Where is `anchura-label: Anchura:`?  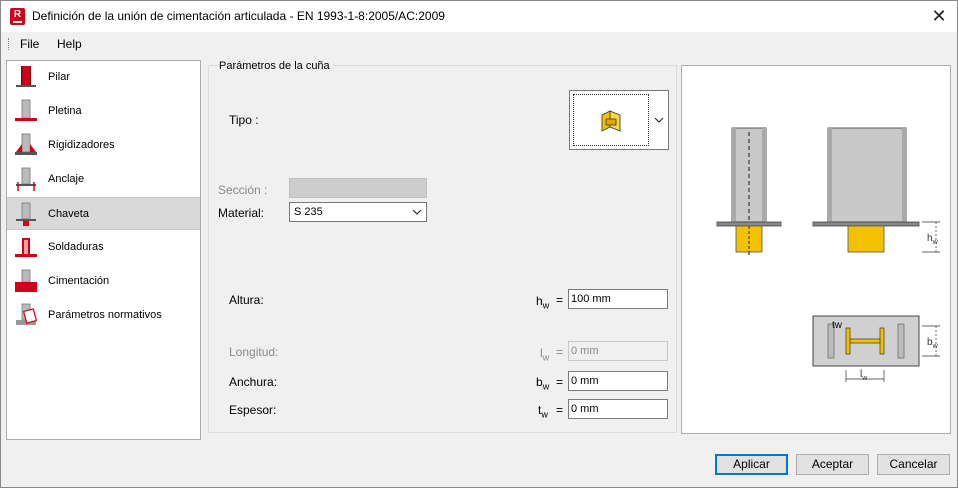 anchura-label: Anchura: is located at coordinates (253, 382).